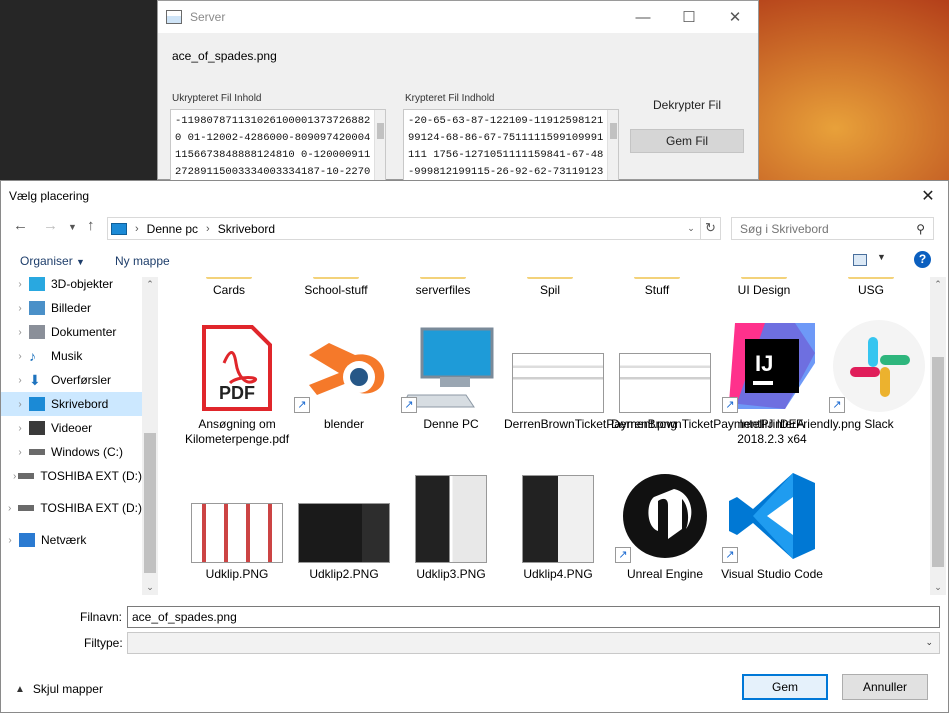 The height and width of the screenshot is (713, 949). What do you see at coordinates (458, 17) in the screenshot?
I see `server-titlebar: Server — ☐ ✕` at bounding box center [458, 17].